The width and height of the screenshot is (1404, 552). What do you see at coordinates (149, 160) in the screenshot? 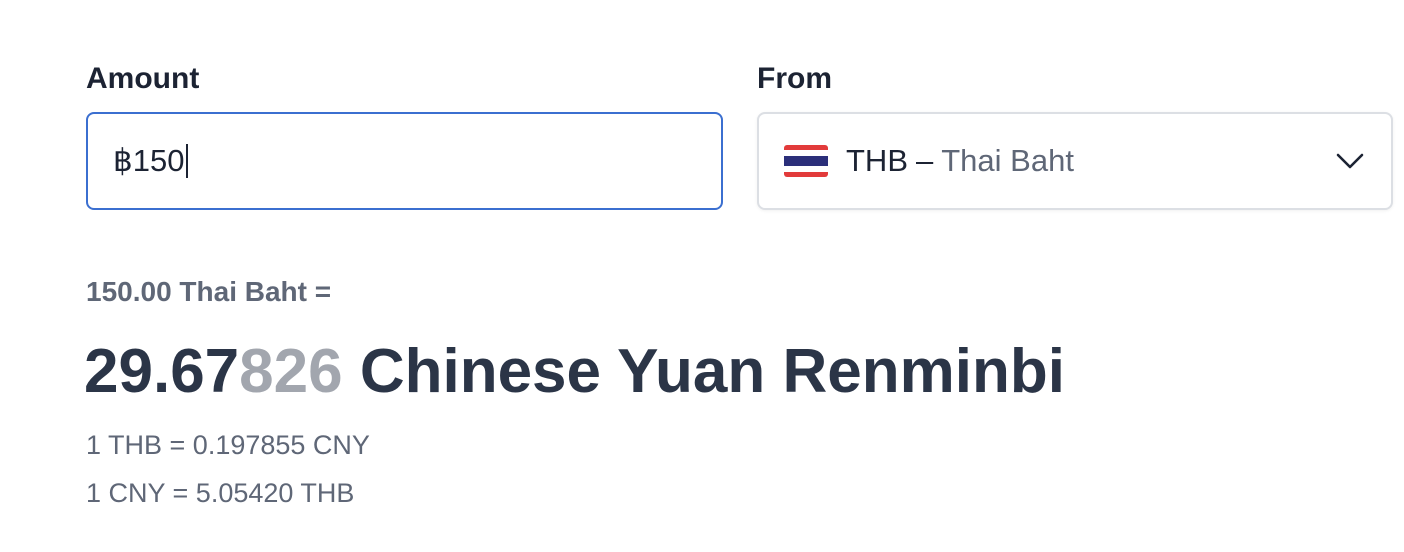
I see `amount-value: ฿150` at bounding box center [149, 160].